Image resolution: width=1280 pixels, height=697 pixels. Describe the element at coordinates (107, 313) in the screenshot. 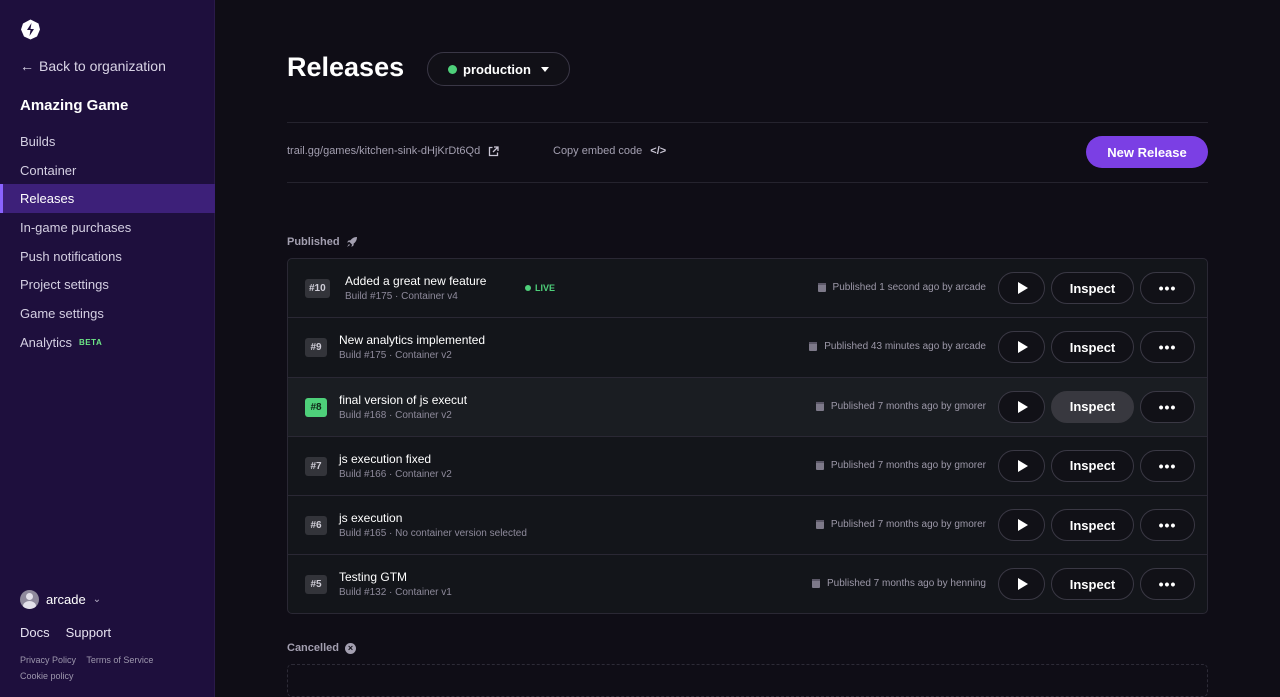

I see `sidebar-item-game-settings: Game settings` at that location.